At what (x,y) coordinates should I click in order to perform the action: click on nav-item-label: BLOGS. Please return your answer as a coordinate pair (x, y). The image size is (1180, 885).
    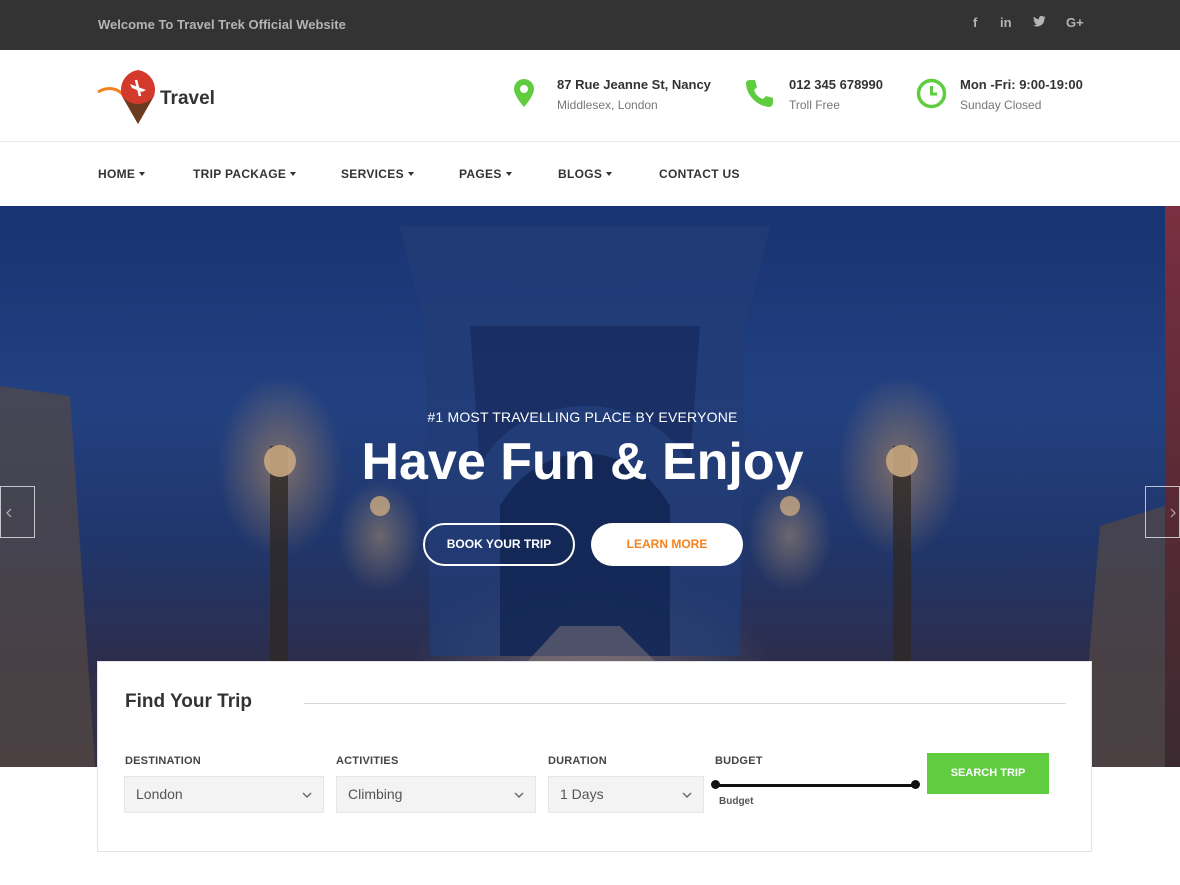
    Looking at the image, I should click on (580, 174).